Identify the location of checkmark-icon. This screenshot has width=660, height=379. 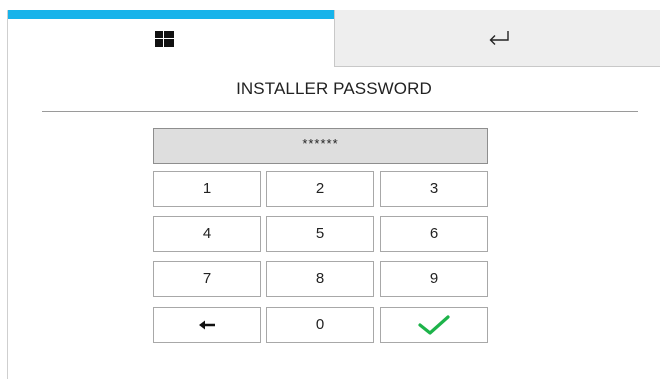
(434, 325).